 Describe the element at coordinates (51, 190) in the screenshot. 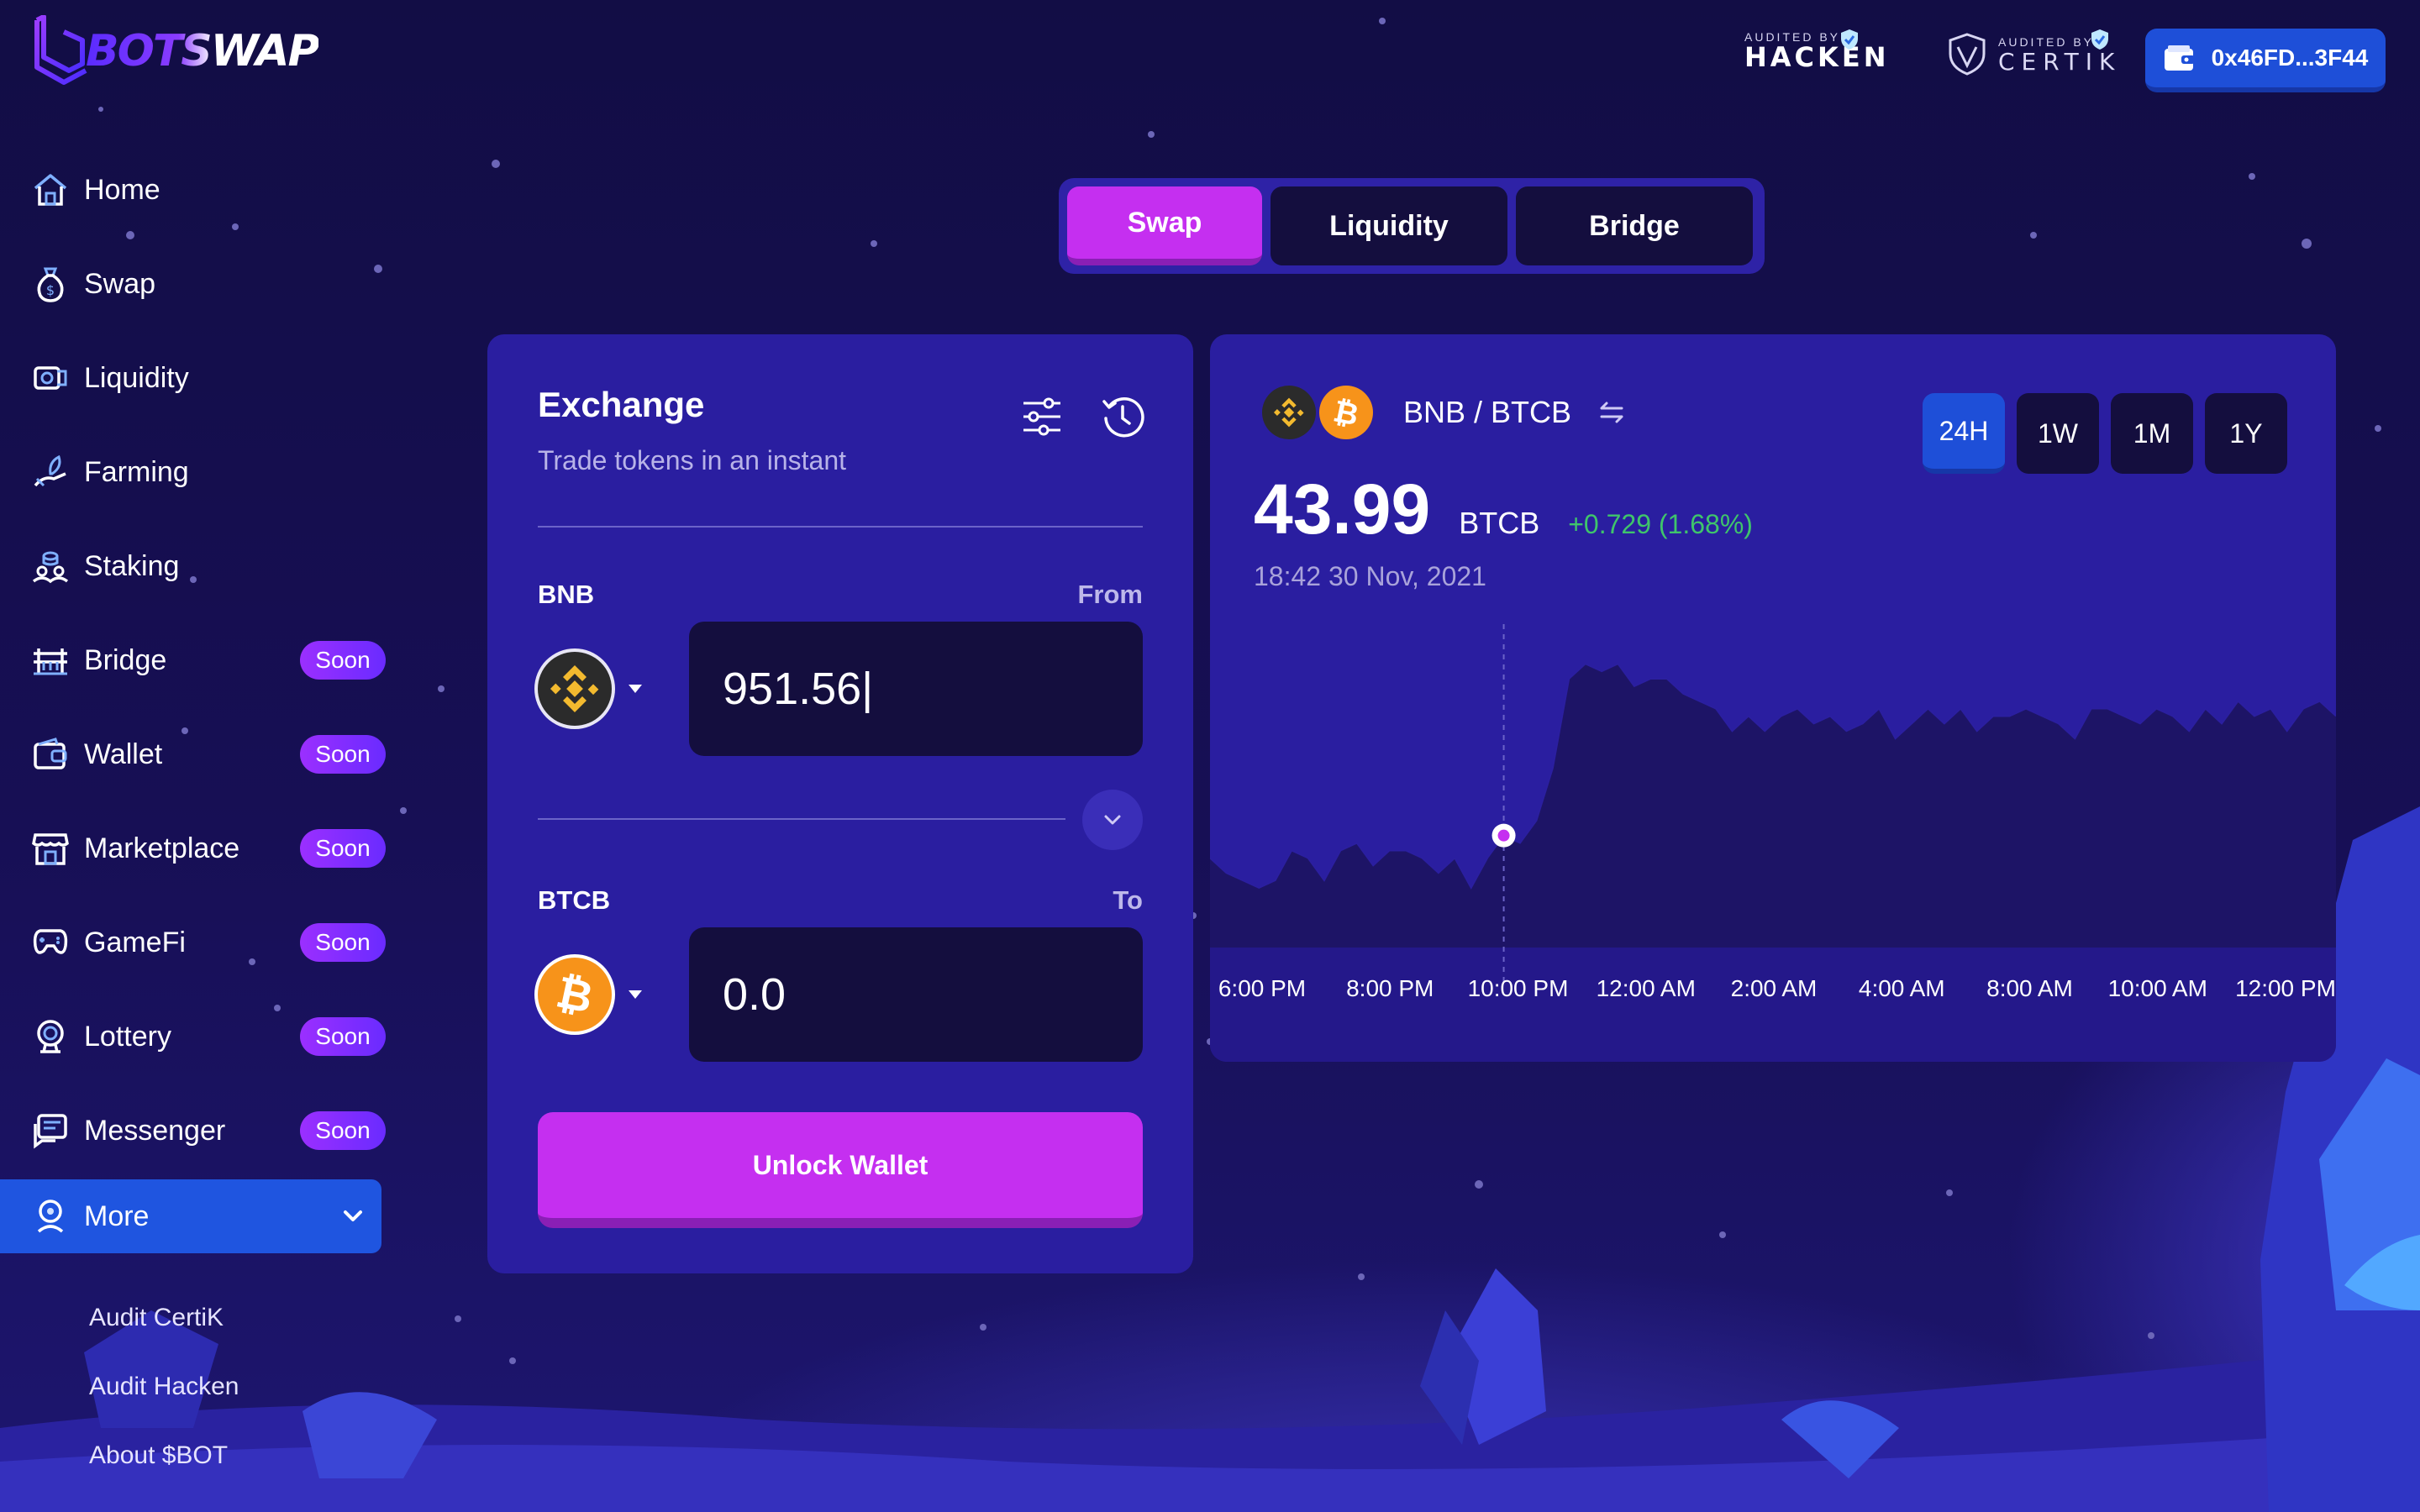

I see `home-icon` at that location.